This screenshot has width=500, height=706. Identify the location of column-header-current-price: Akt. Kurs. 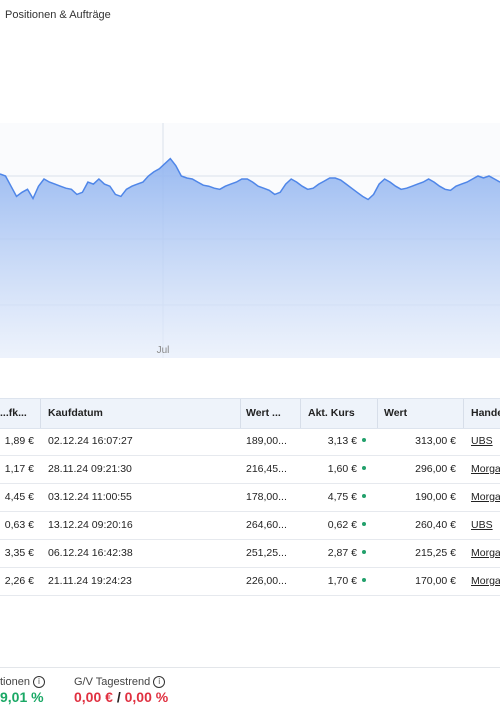
(342, 413).